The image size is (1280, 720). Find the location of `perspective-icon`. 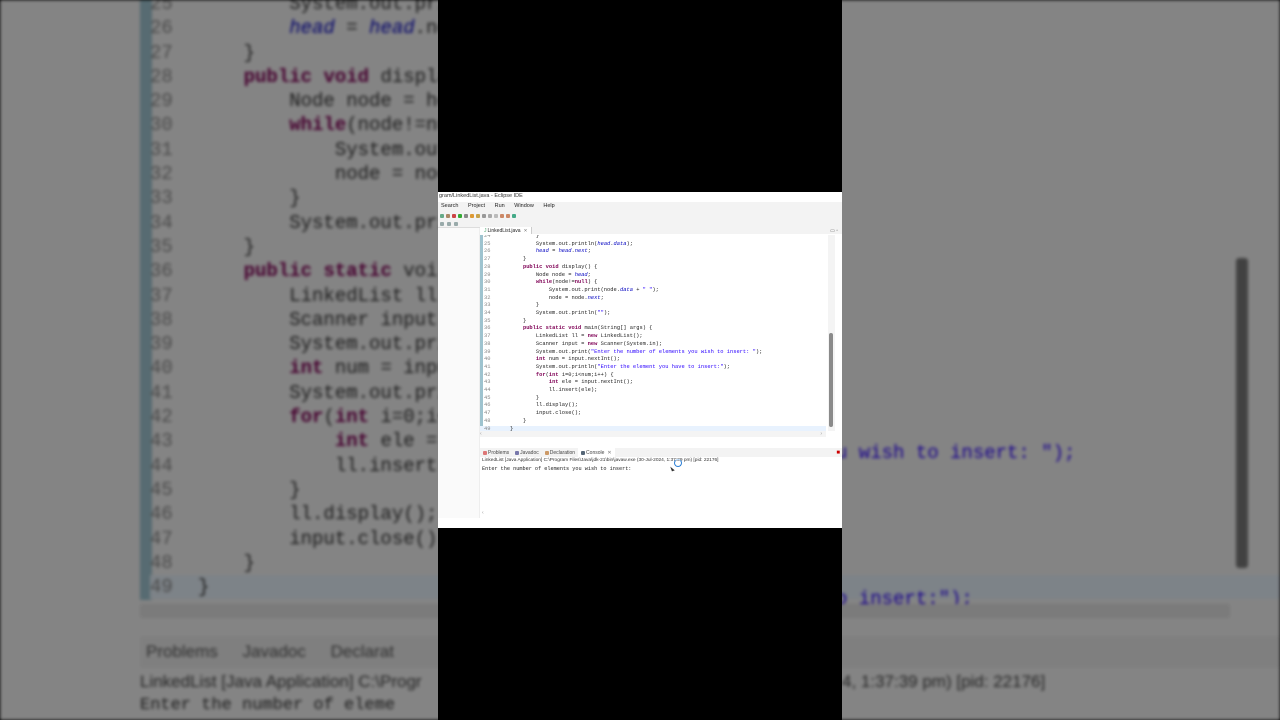

perspective-icon is located at coordinates (514, 215).